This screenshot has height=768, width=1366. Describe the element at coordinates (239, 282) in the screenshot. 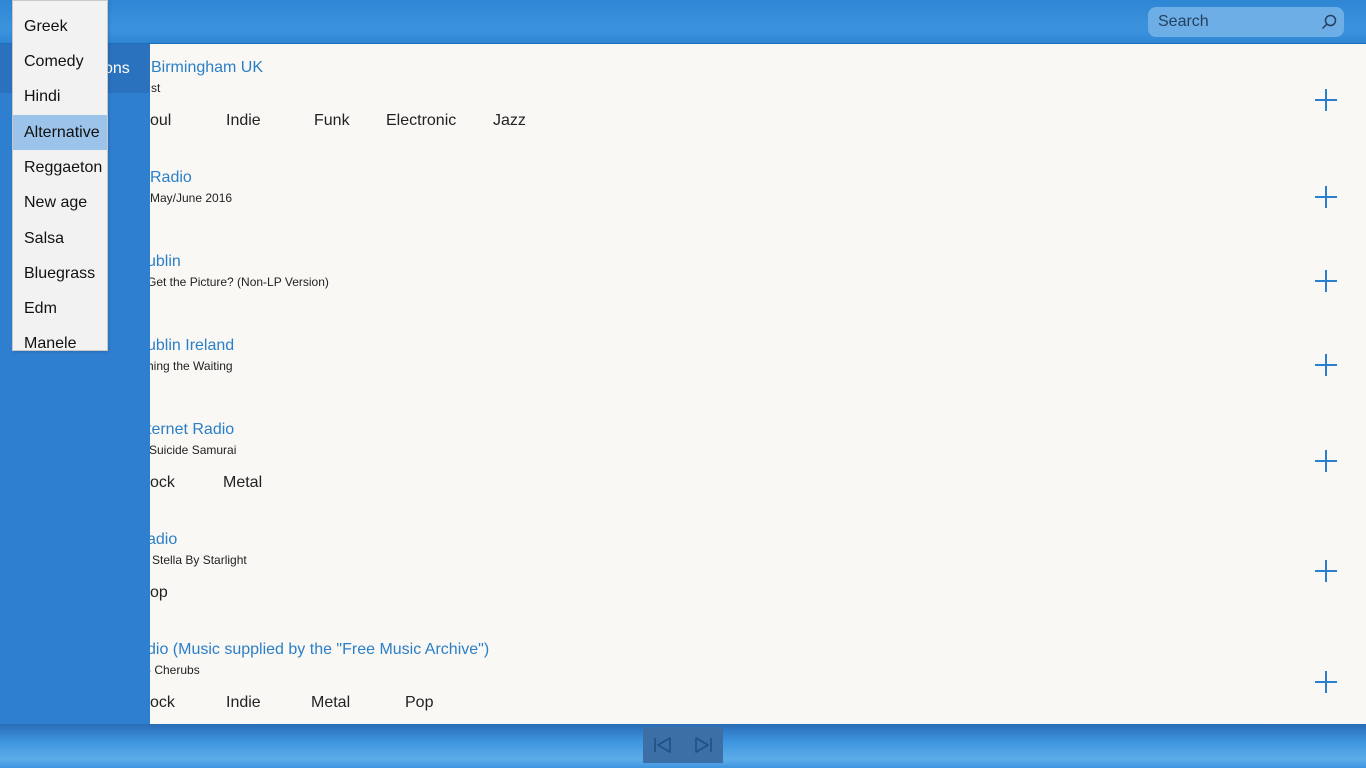

I see `station-track: Get the Picture? (Non-LP Version)` at that location.